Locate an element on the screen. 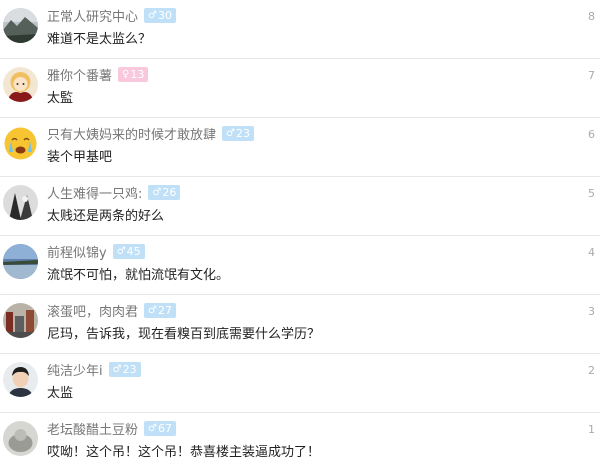 The width and height of the screenshot is (600, 474). boy-portrait-avatar-icon is located at coordinates (20, 379).